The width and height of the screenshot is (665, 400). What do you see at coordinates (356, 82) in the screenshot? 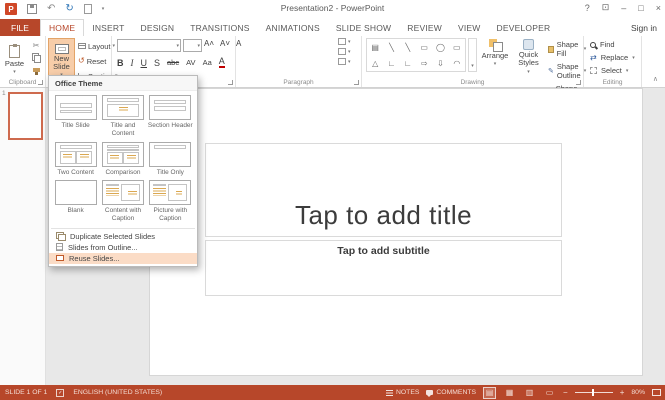
I see `paragraph-dialog-launcher` at bounding box center [356, 82].